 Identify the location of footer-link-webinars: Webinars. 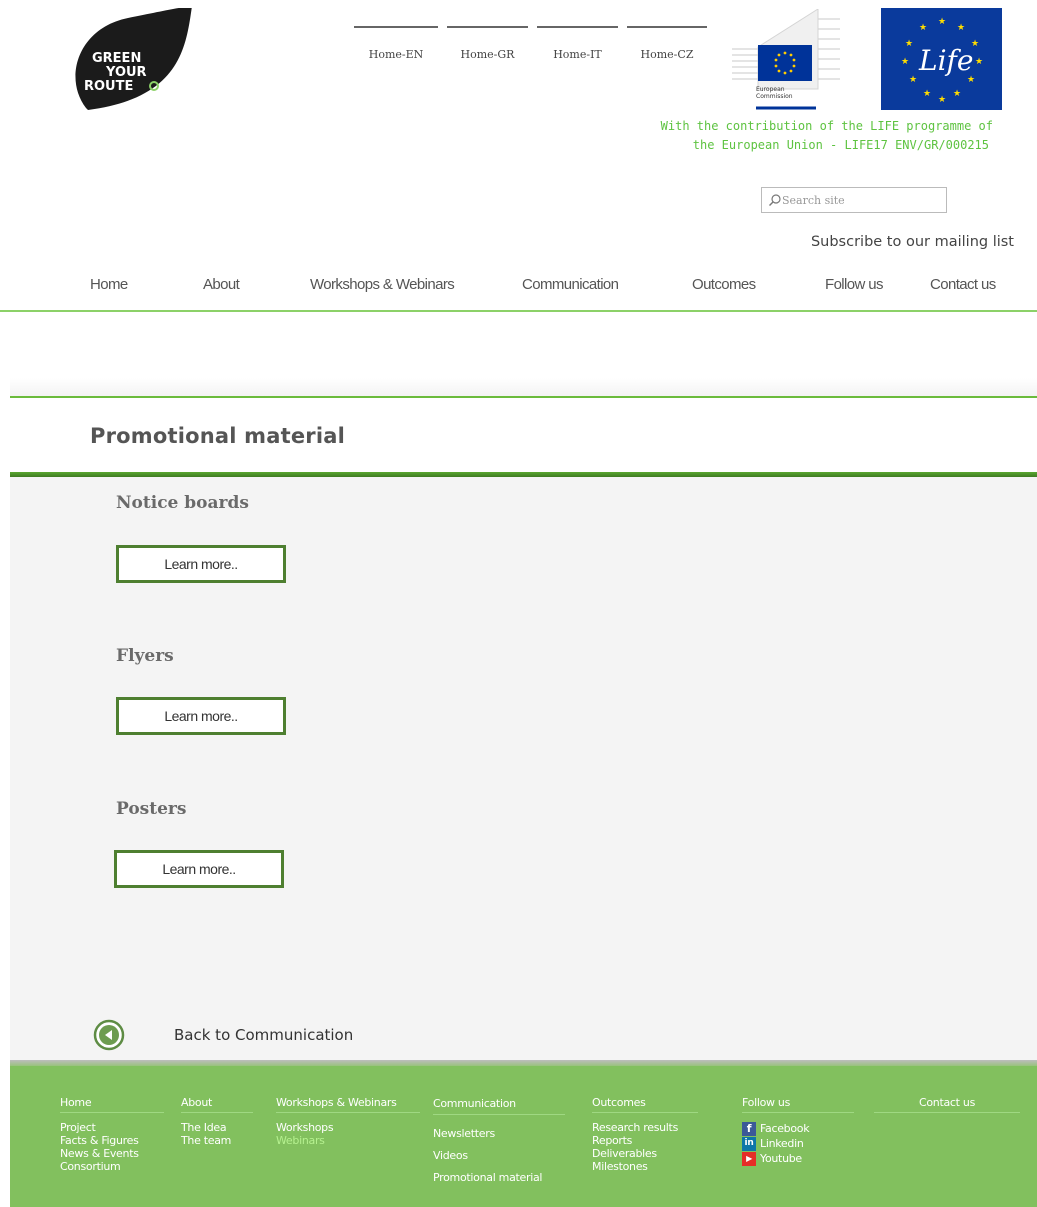
(348, 1140).